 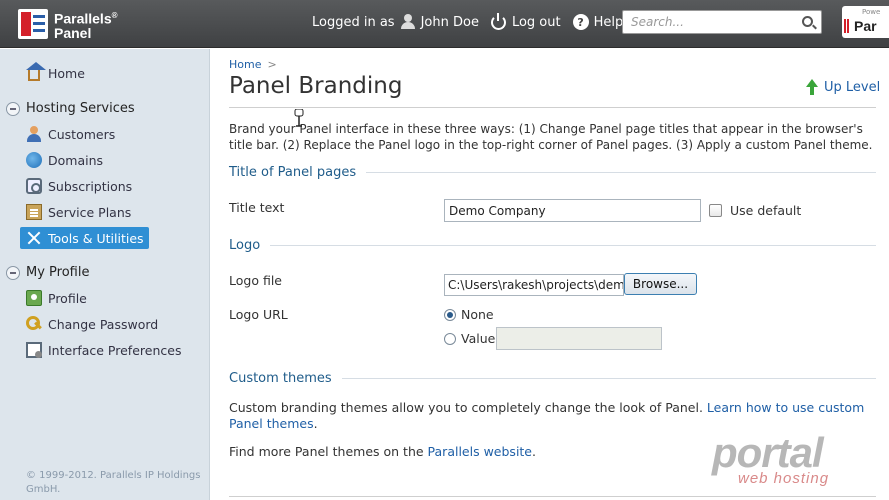 What do you see at coordinates (846, 26) in the screenshot?
I see `parallels-bars-icon` at bounding box center [846, 26].